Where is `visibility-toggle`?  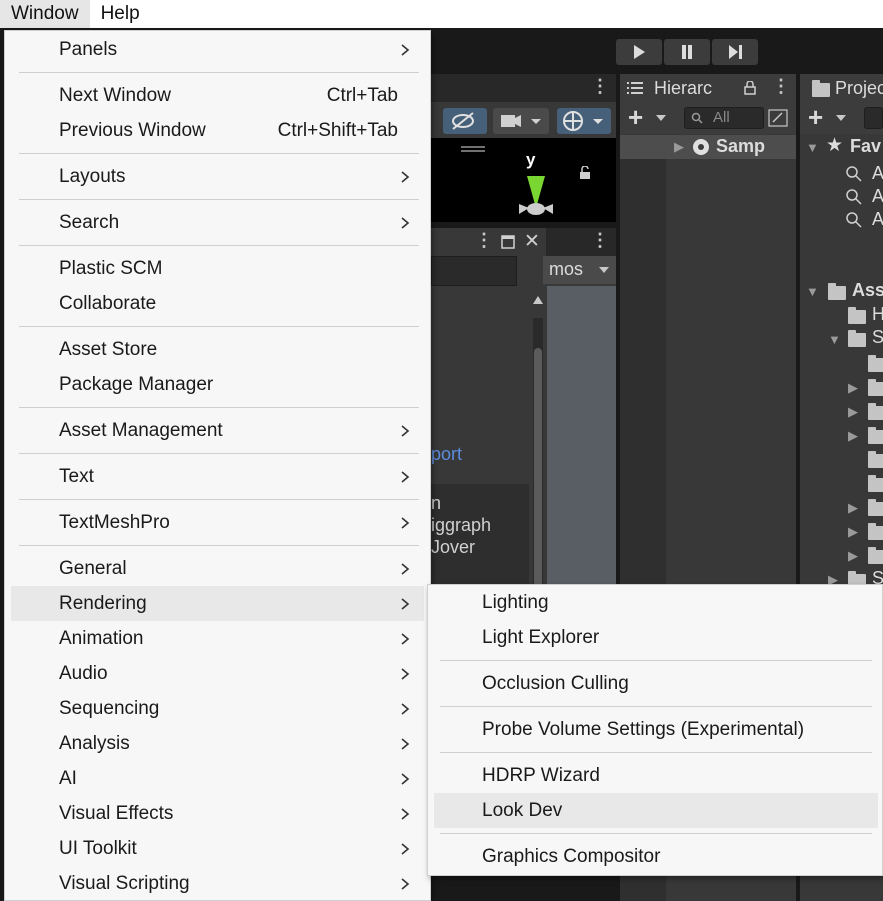 visibility-toggle is located at coordinates (465, 121).